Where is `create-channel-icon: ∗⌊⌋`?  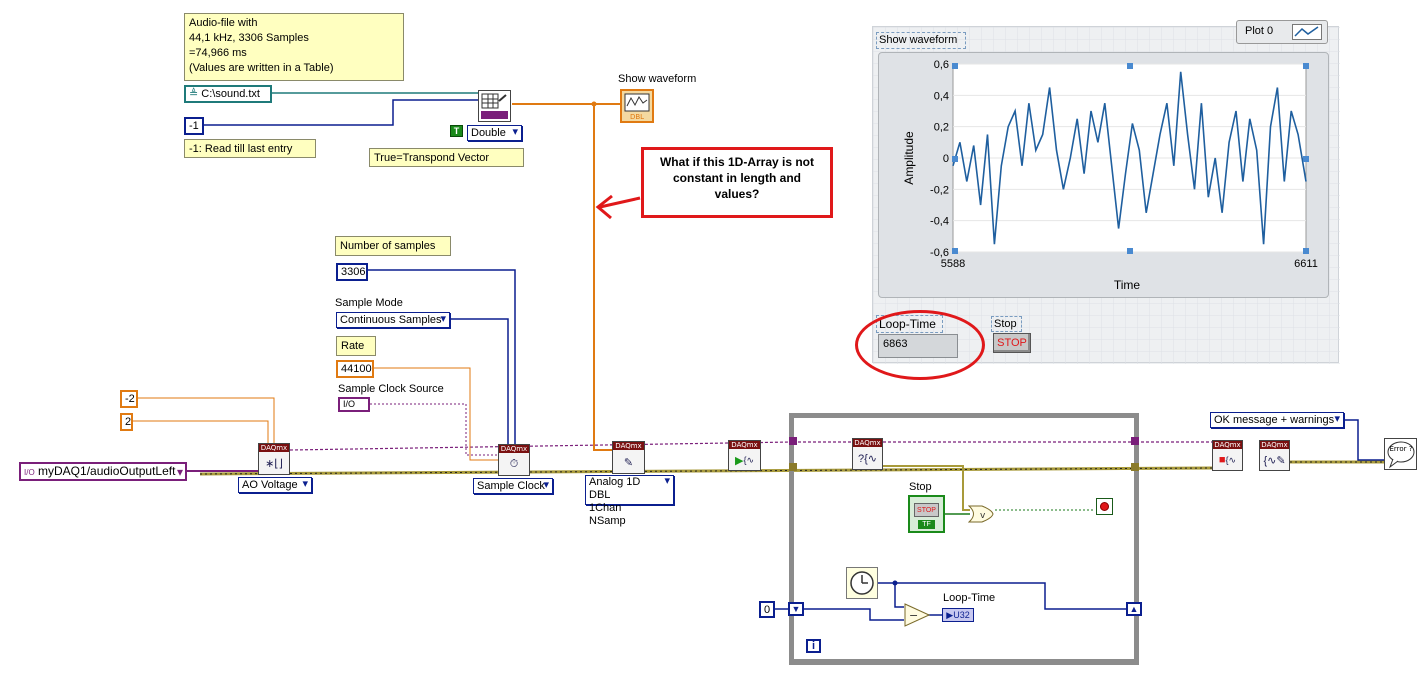
create-channel-icon: ∗⌊⌋ is located at coordinates (274, 464).